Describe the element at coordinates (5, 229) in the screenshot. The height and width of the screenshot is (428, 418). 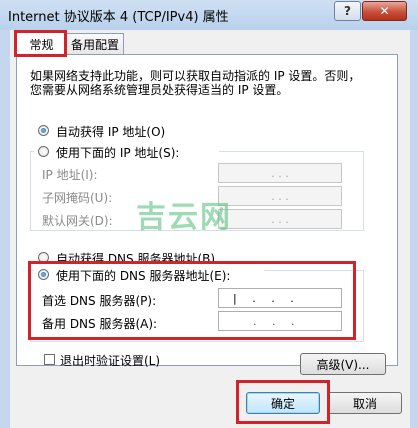
I see `window-frame-left` at that location.